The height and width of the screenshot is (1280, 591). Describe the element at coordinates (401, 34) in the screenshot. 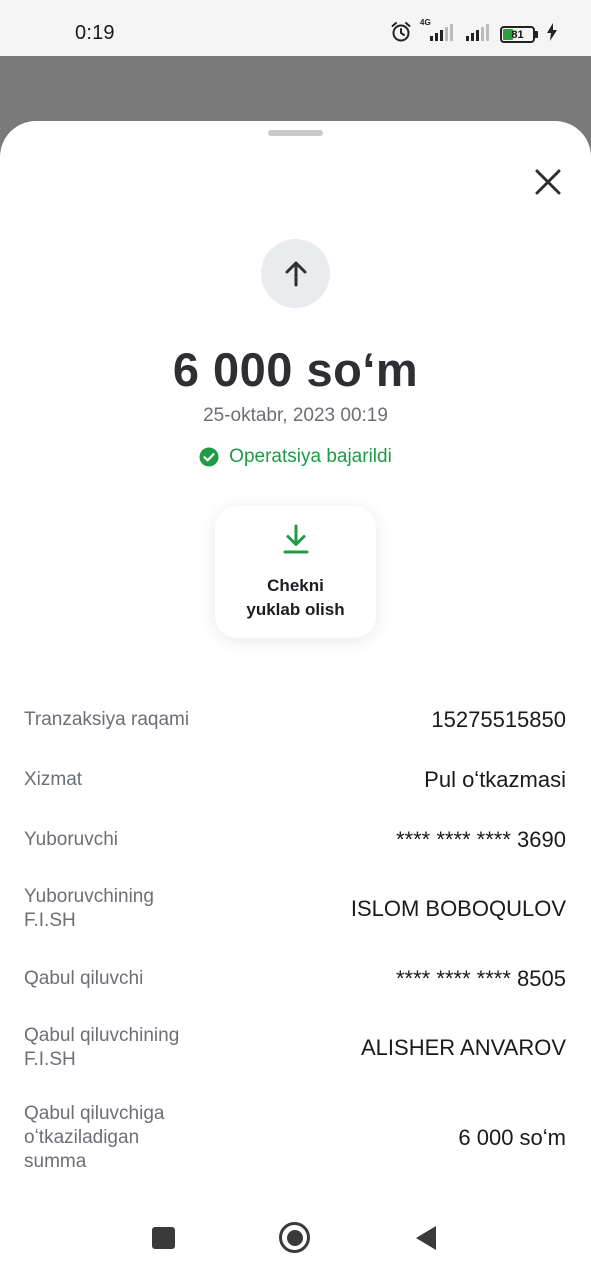

I see `alarm-icon` at that location.